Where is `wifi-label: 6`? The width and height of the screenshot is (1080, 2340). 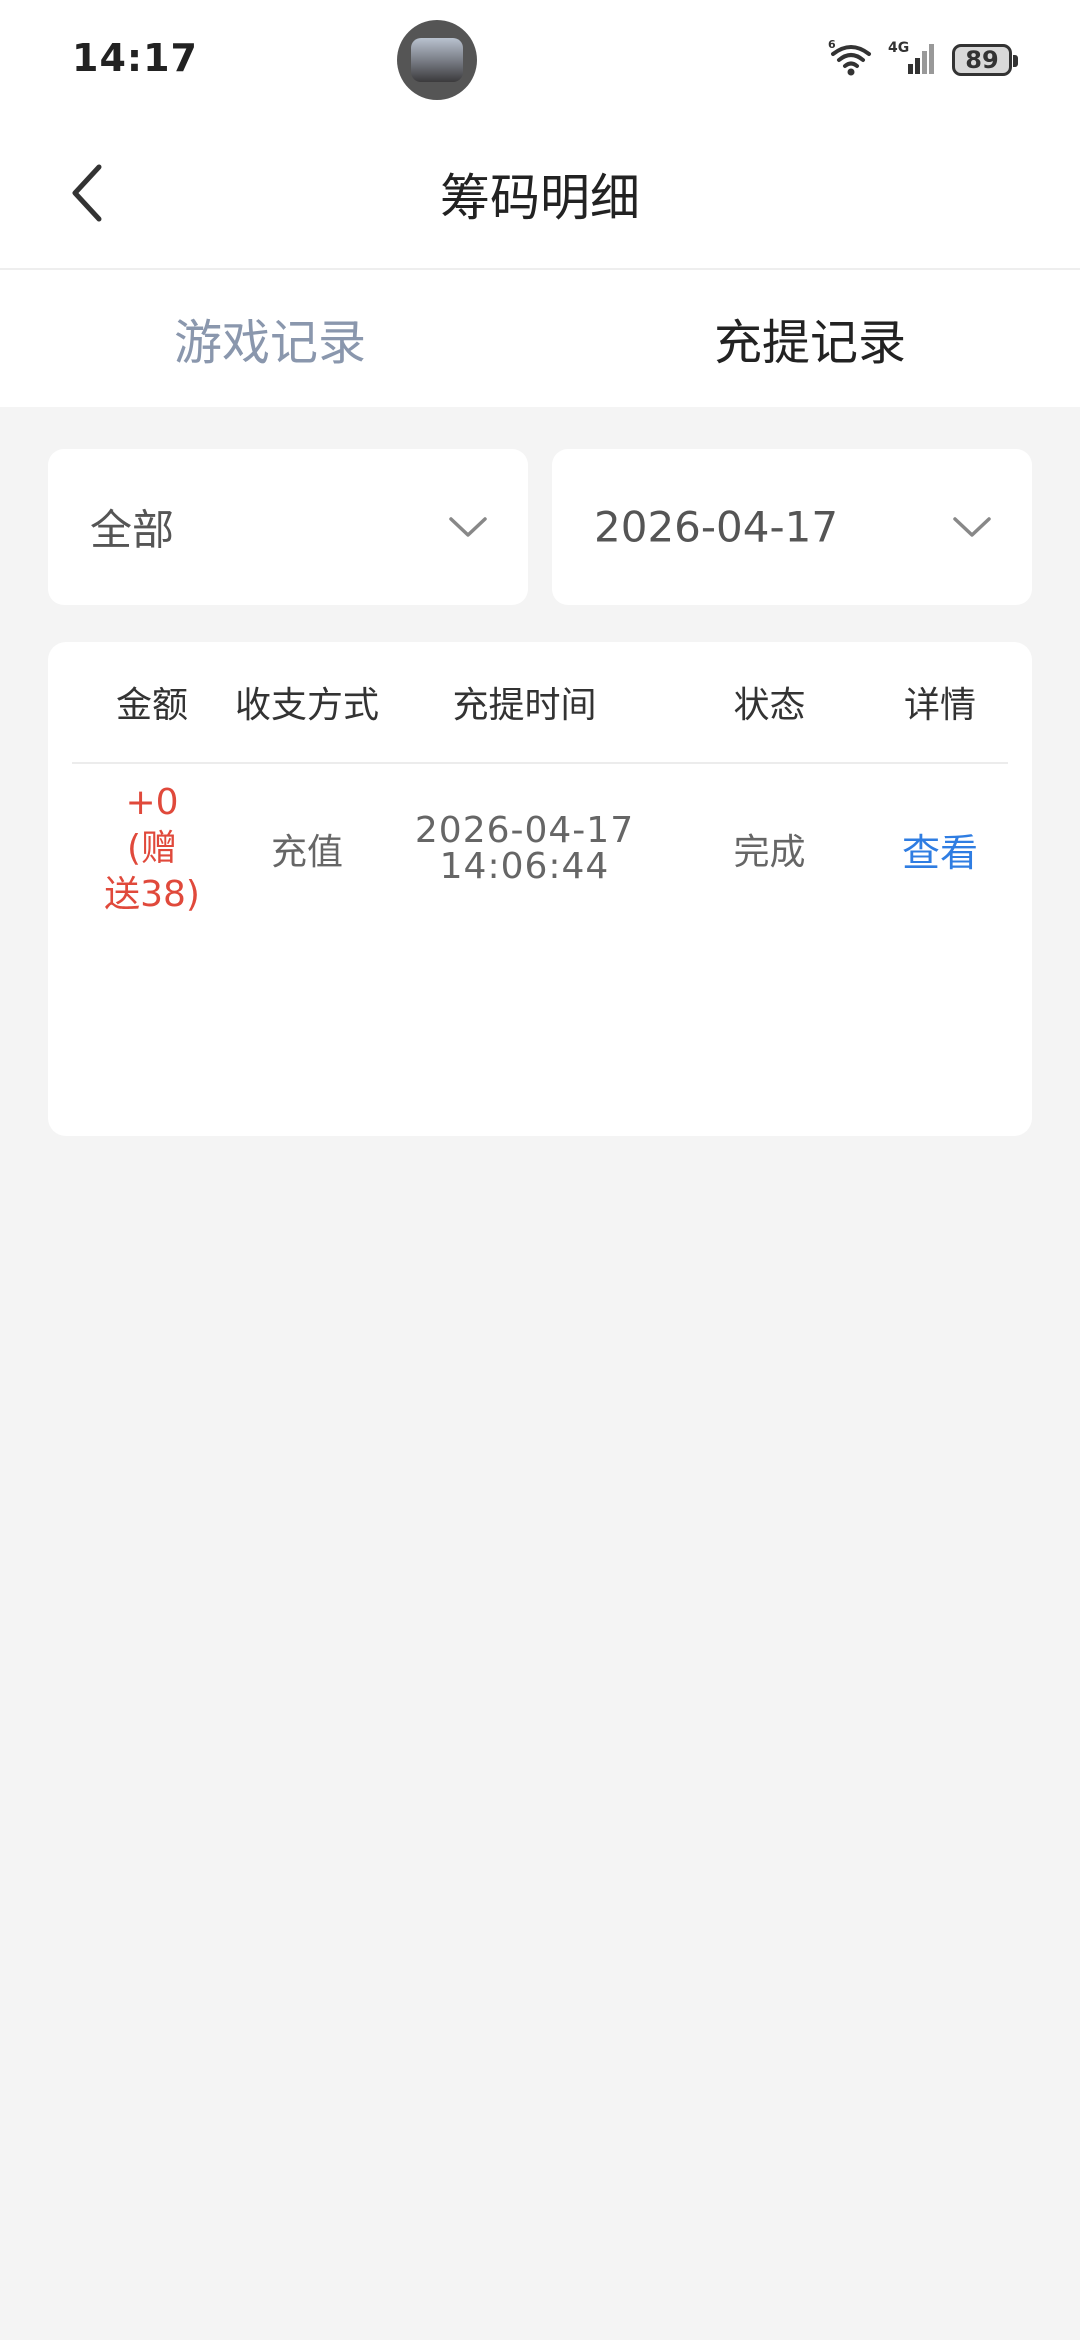
wifi-label: 6 is located at coordinates (832, 44).